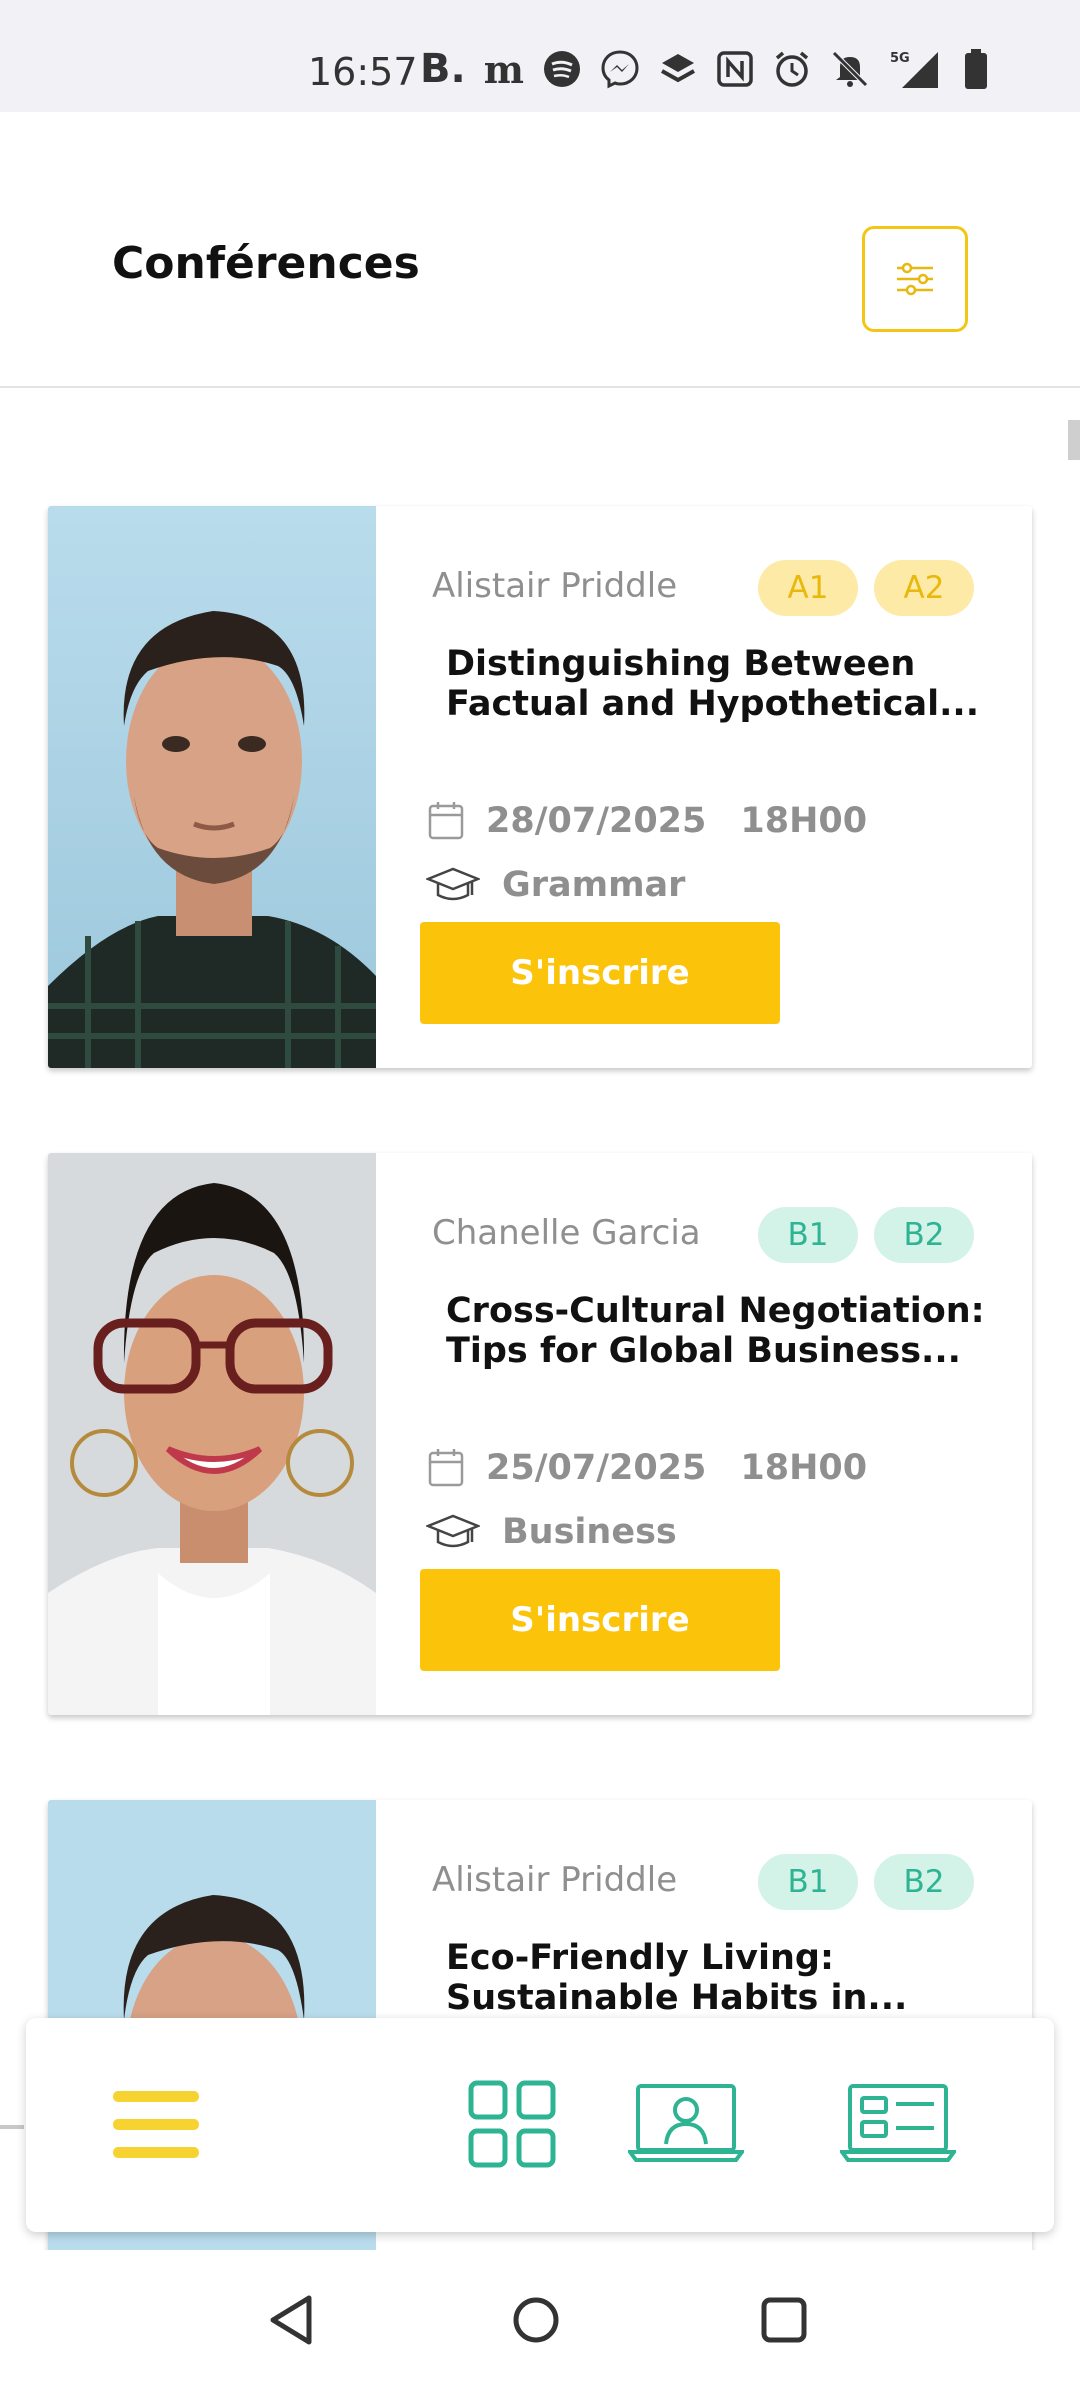 Image resolution: width=1080 pixels, height=2400 pixels. I want to click on conference-title-line: Distinguishing Between, so click(681, 664).